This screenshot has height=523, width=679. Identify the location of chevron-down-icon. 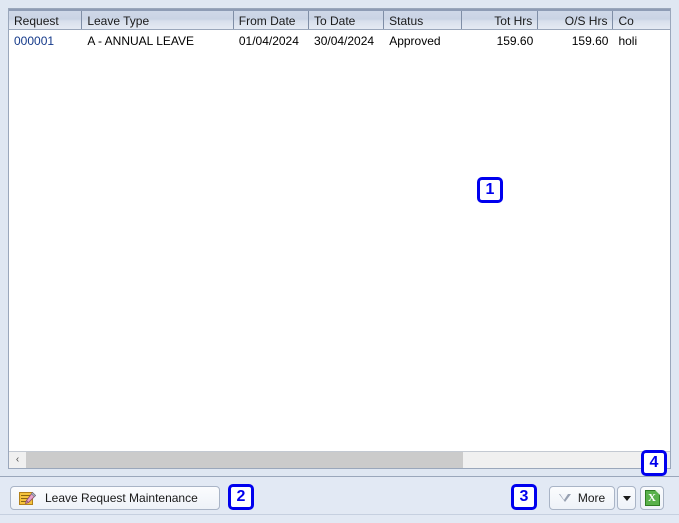
(626, 498).